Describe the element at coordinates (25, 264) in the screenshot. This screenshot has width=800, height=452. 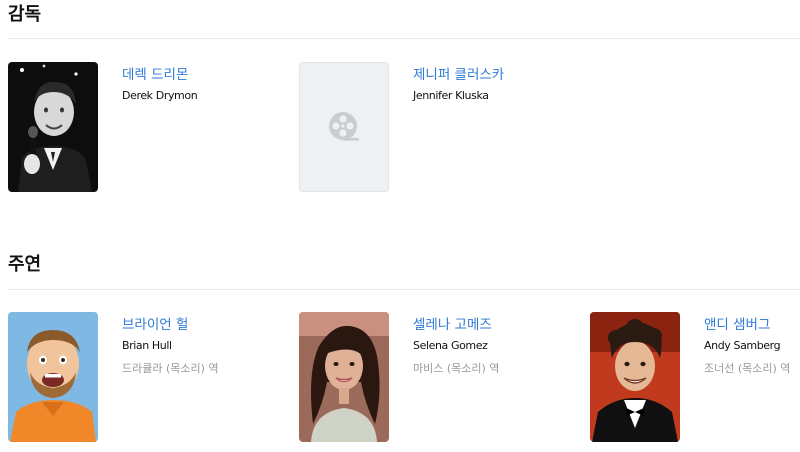
I see `section-title-cast: 주연` at that location.